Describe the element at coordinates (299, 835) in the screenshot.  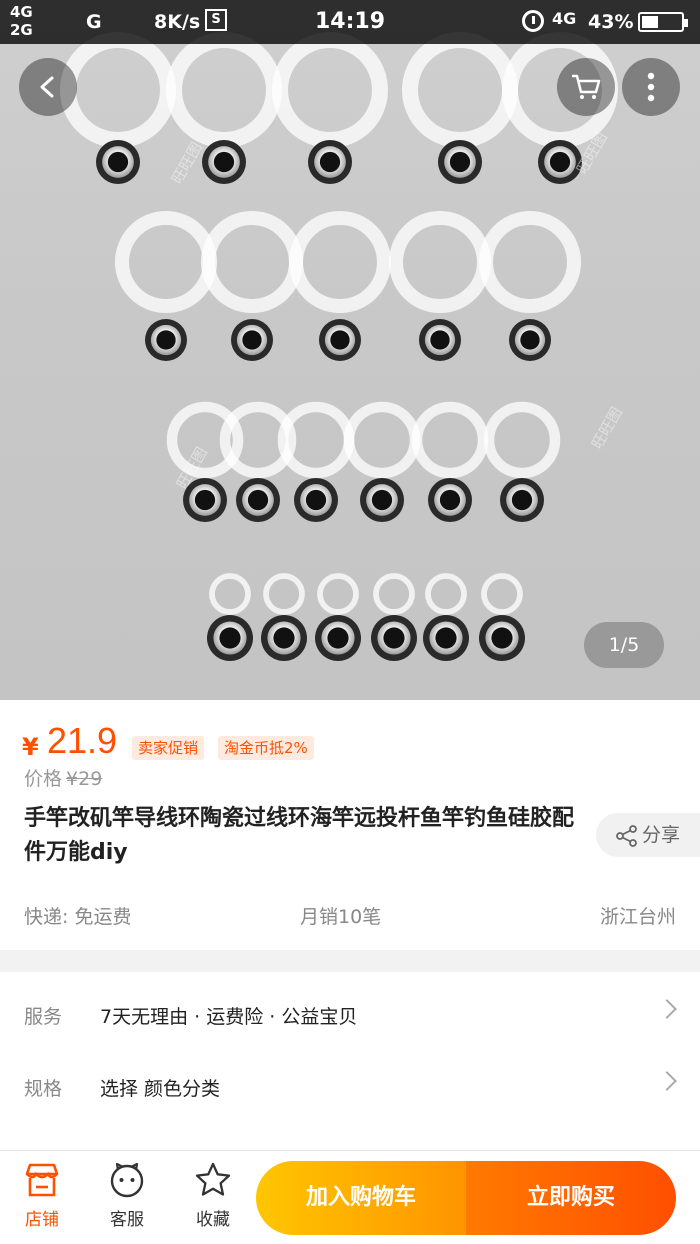
I see `product-title: 手竿改矶竿导线环陶瓷过线环海竿远投杆鱼竿钓鱼硅胶配件万能diy` at that location.